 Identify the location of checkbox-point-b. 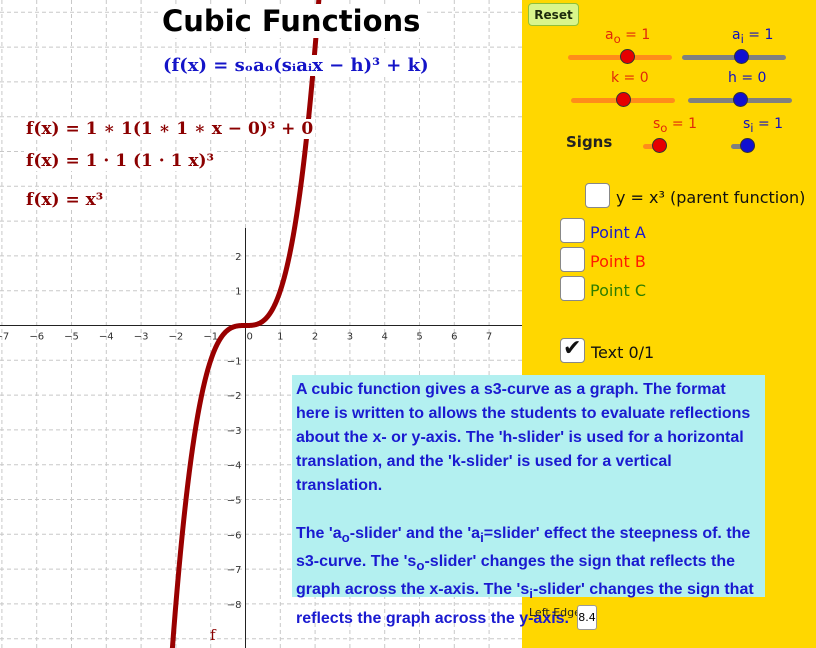
(572, 259).